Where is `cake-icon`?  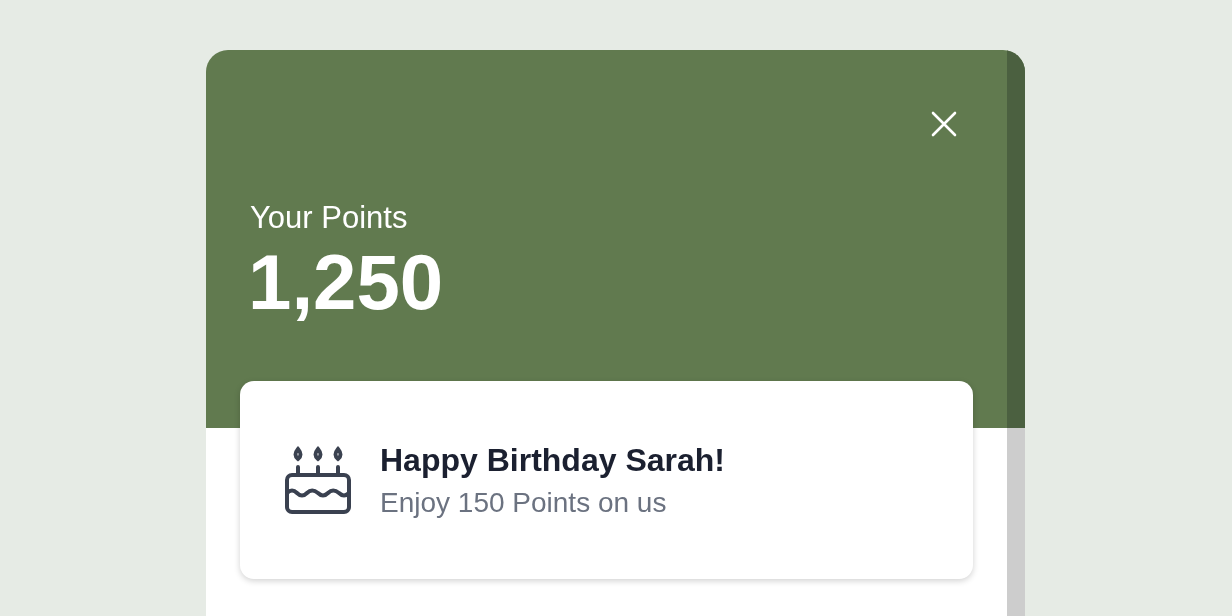 cake-icon is located at coordinates (318, 480).